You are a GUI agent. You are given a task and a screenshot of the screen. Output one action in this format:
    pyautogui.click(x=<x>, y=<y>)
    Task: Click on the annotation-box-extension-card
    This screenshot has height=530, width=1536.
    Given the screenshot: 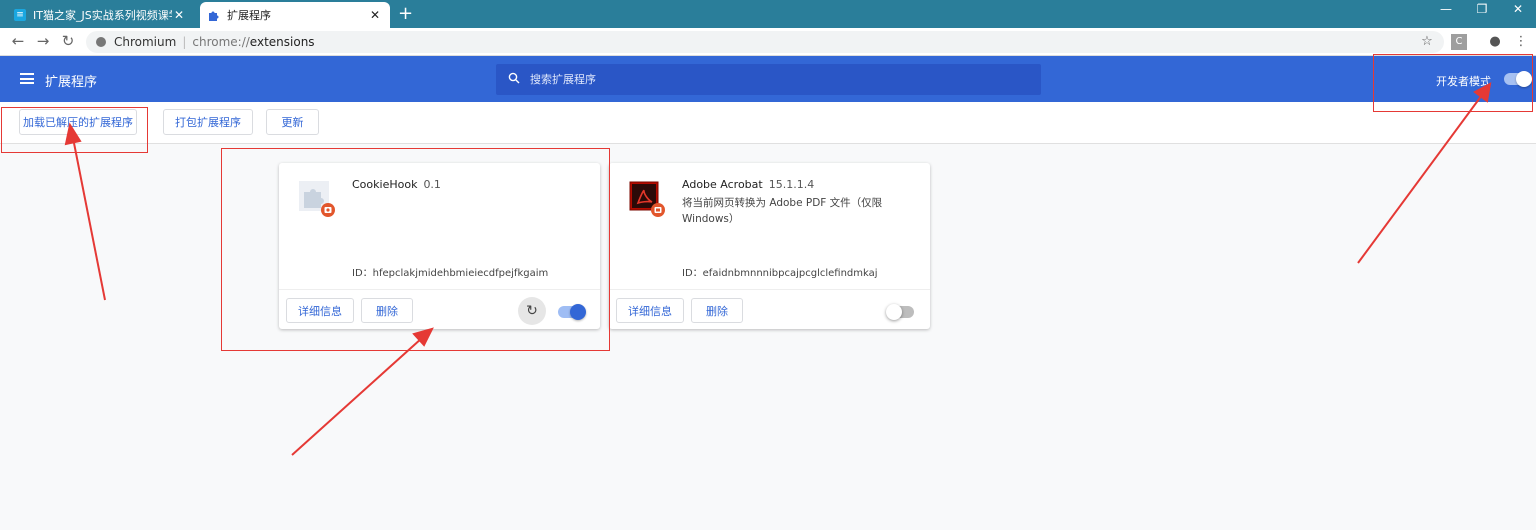 What is the action you would take?
    pyautogui.click(x=415, y=249)
    